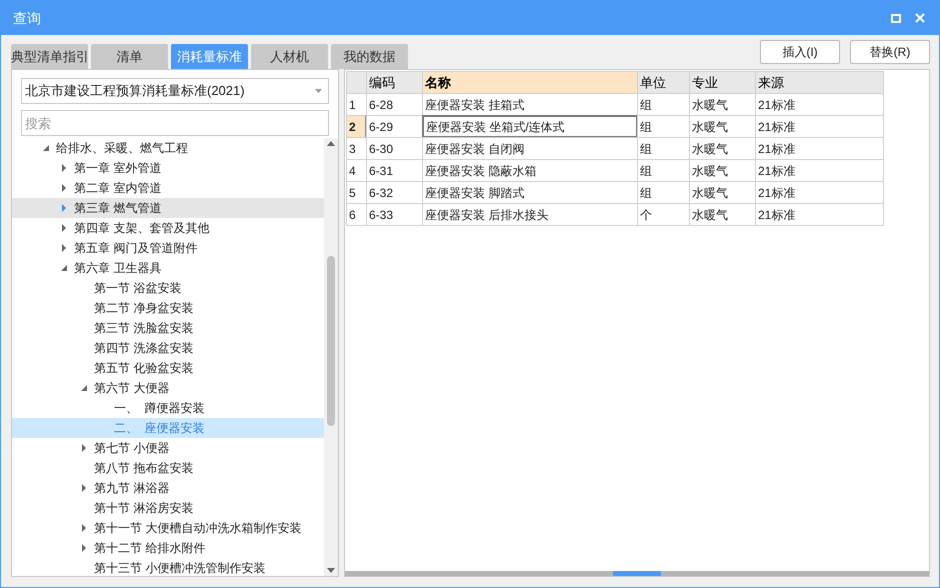 Image resolution: width=940 pixels, height=588 pixels. I want to click on tree-item: 第二节 净身盆安装, so click(168, 308).